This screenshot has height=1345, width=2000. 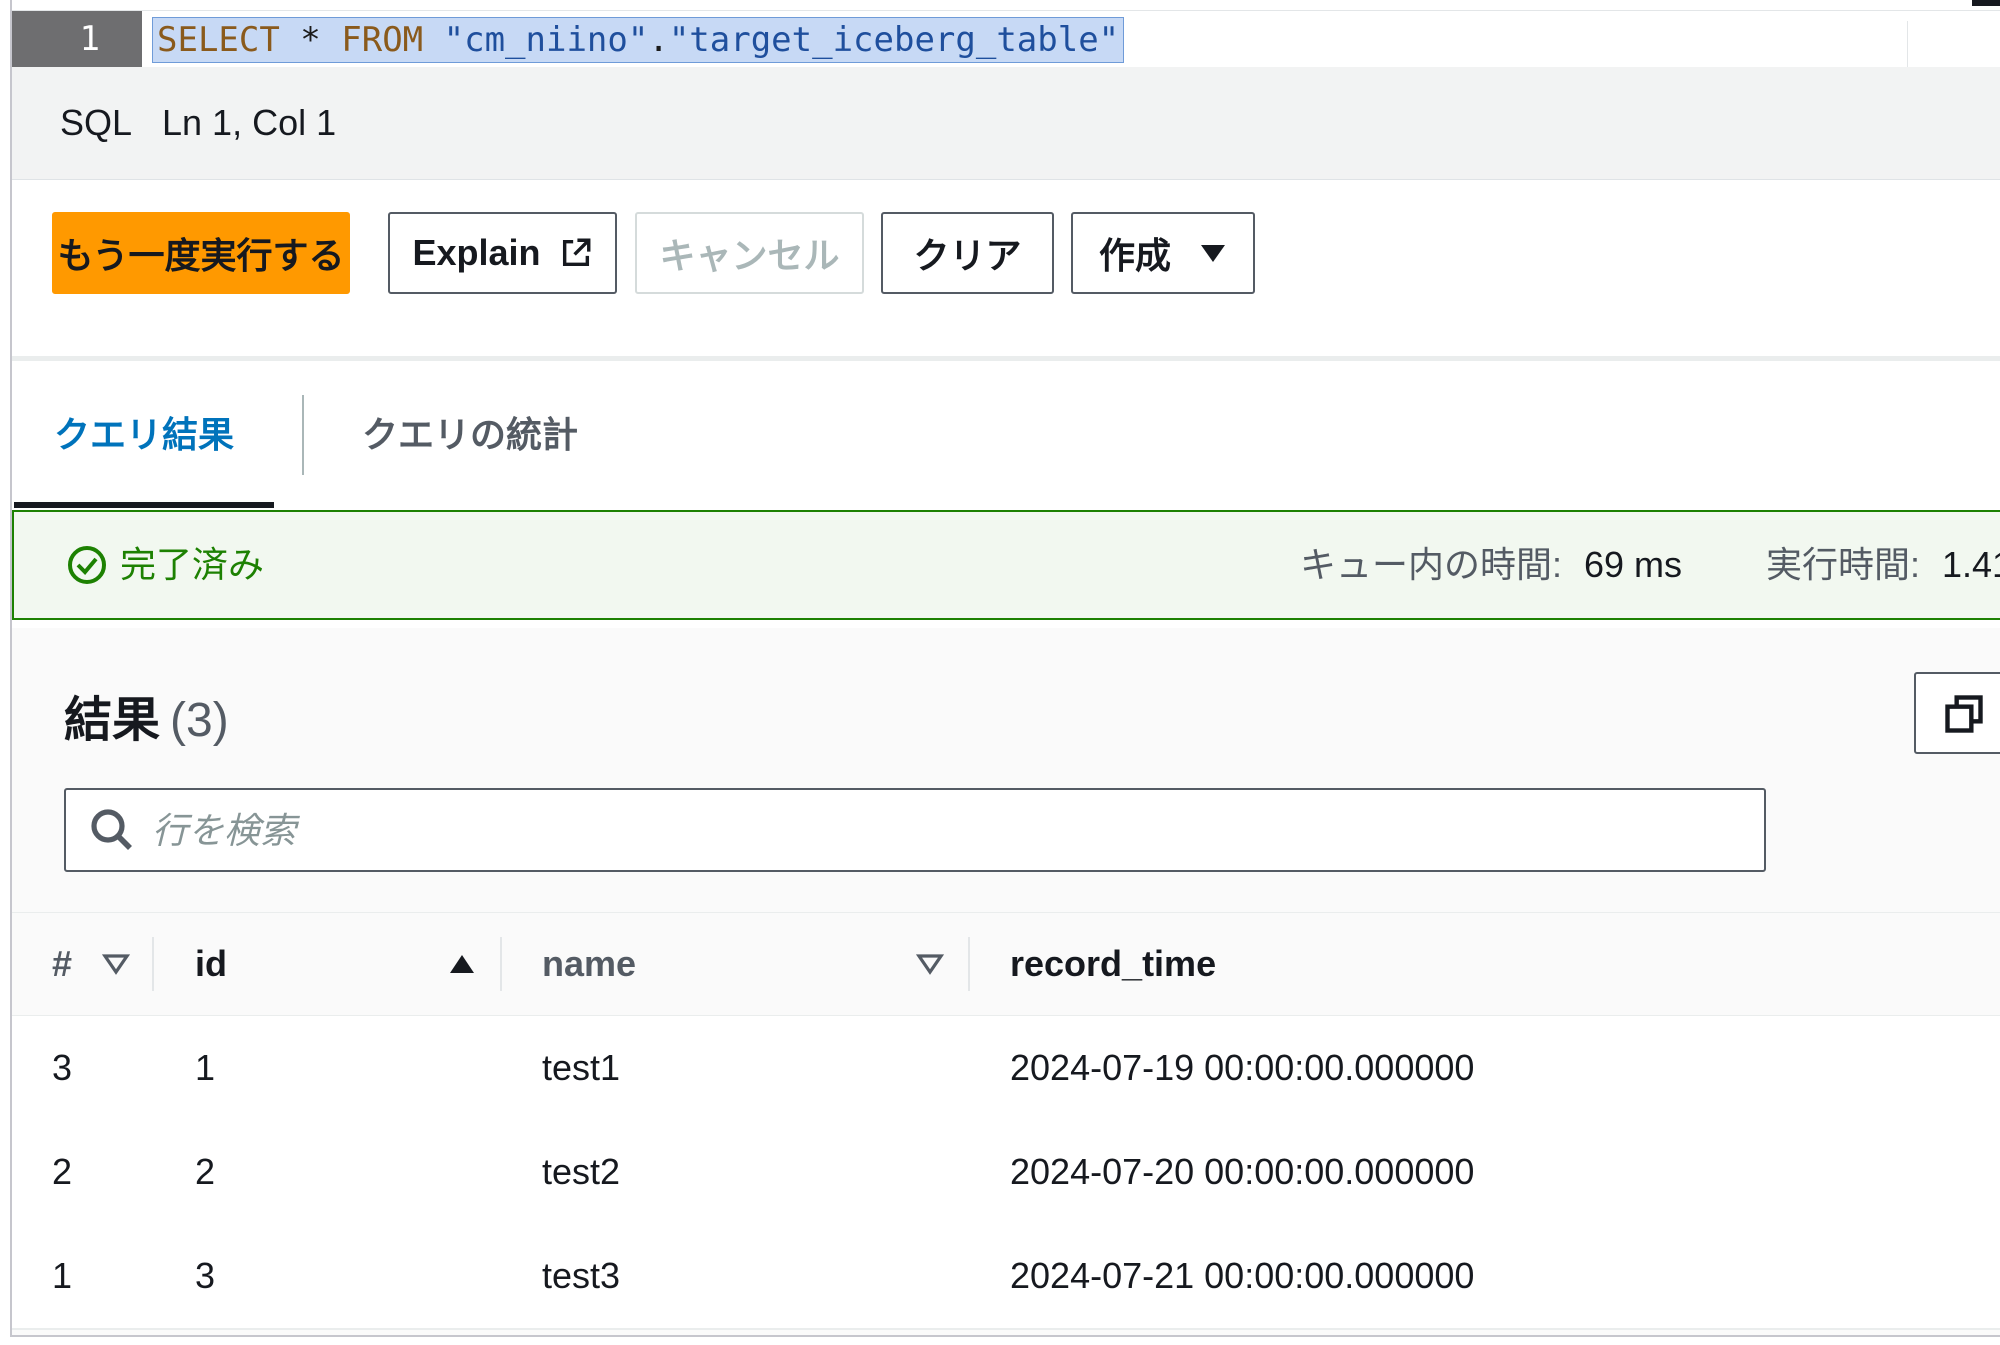 What do you see at coordinates (546, 40) in the screenshot?
I see `schema-token: "cm_niino"` at bounding box center [546, 40].